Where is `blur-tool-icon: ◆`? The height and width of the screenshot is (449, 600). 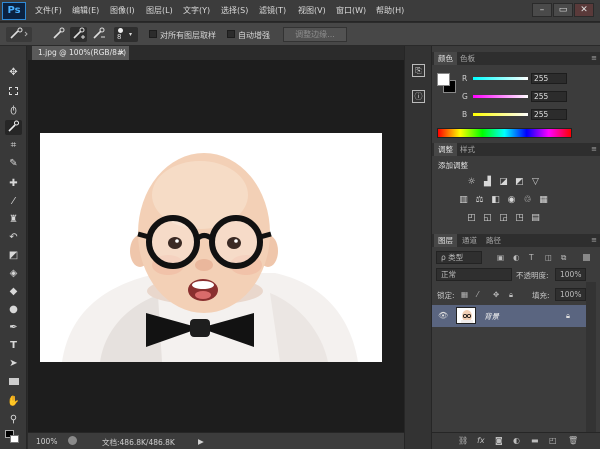
blur-tool-icon: ◆ is located at coordinates (13, 291).